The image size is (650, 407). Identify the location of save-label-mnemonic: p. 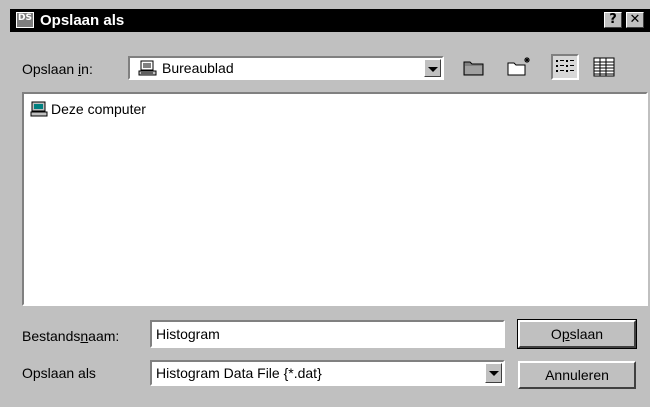
(565, 334).